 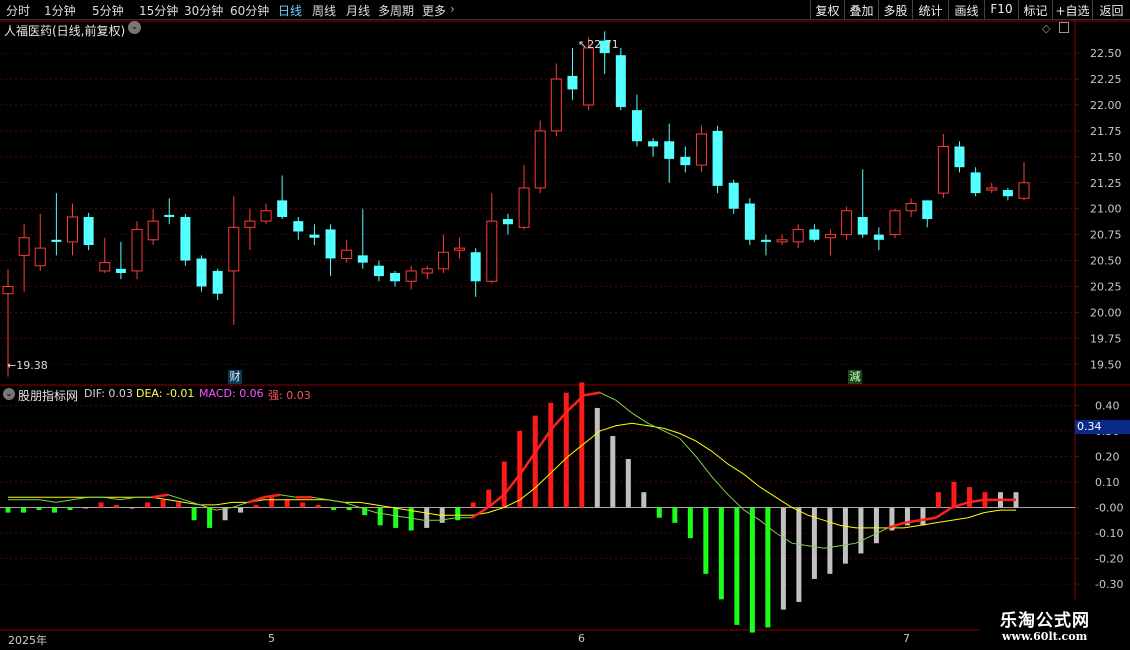 What do you see at coordinates (65, 31) in the screenshot?
I see `stock-title: 人福医药(日线,前复权)` at bounding box center [65, 31].